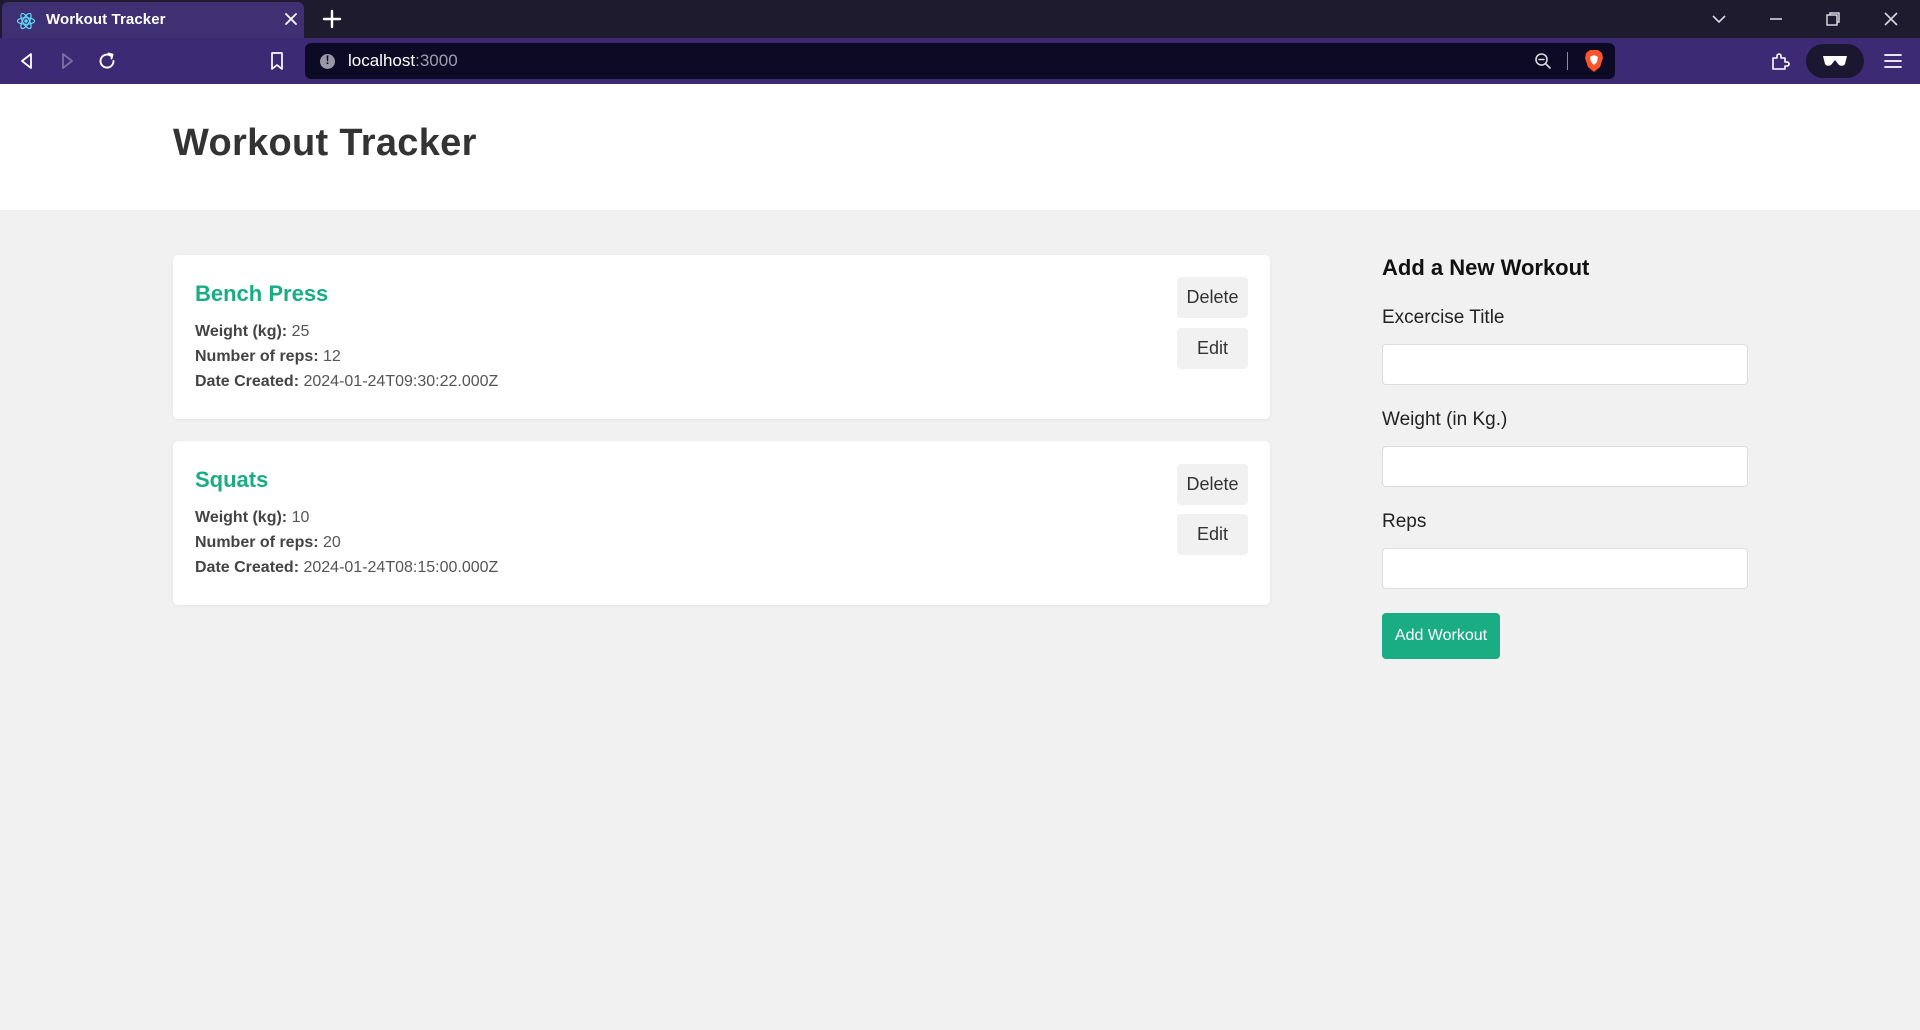  What do you see at coordinates (27, 61) in the screenshot?
I see `back-arrow-icon` at bounding box center [27, 61].